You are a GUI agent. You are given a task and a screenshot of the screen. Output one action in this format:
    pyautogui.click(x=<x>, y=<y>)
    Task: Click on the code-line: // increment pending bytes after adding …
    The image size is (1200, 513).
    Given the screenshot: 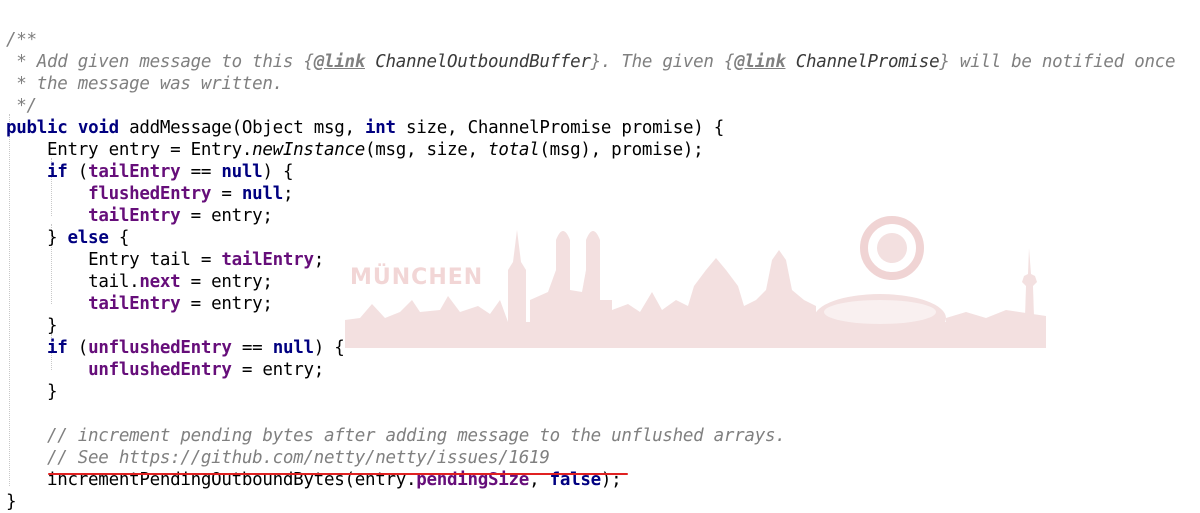 What is the action you would take?
    pyautogui.click(x=396, y=436)
    